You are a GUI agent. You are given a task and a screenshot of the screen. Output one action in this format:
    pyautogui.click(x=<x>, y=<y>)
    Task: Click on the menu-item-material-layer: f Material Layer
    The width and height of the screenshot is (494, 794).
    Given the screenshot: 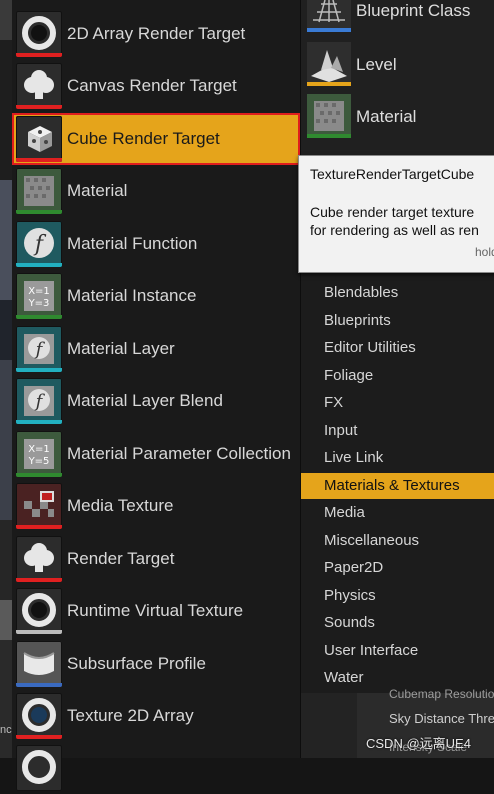 What is the action you would take?
    pyautogui.click(x=156, y=349)
    